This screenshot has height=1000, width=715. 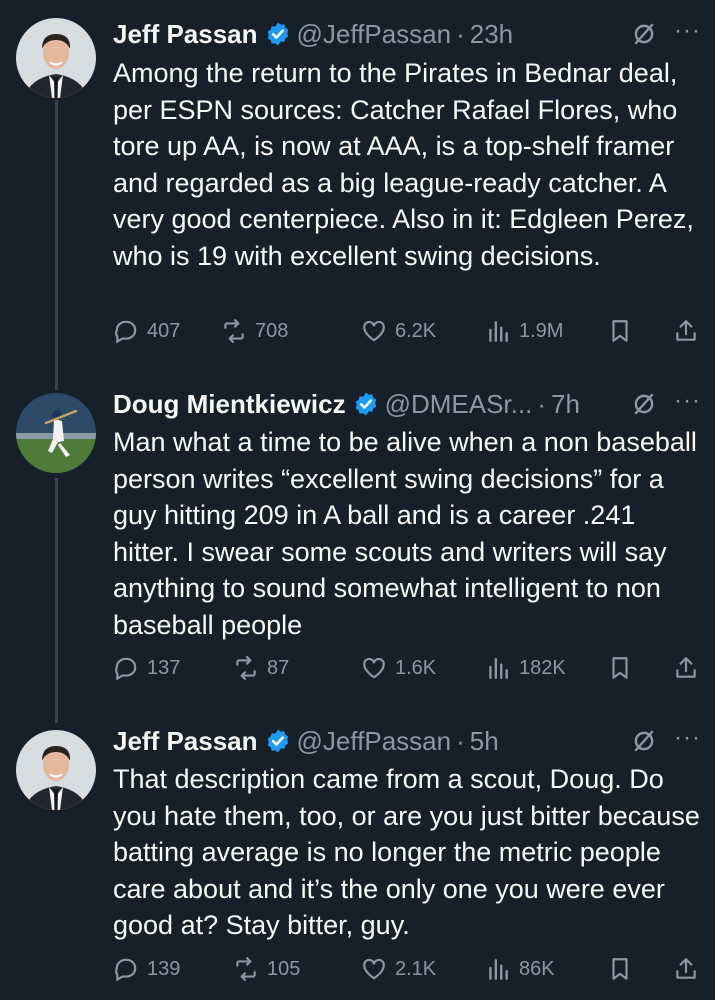 I want to click on views-button: 1.9M, so click(x=524, y=331).